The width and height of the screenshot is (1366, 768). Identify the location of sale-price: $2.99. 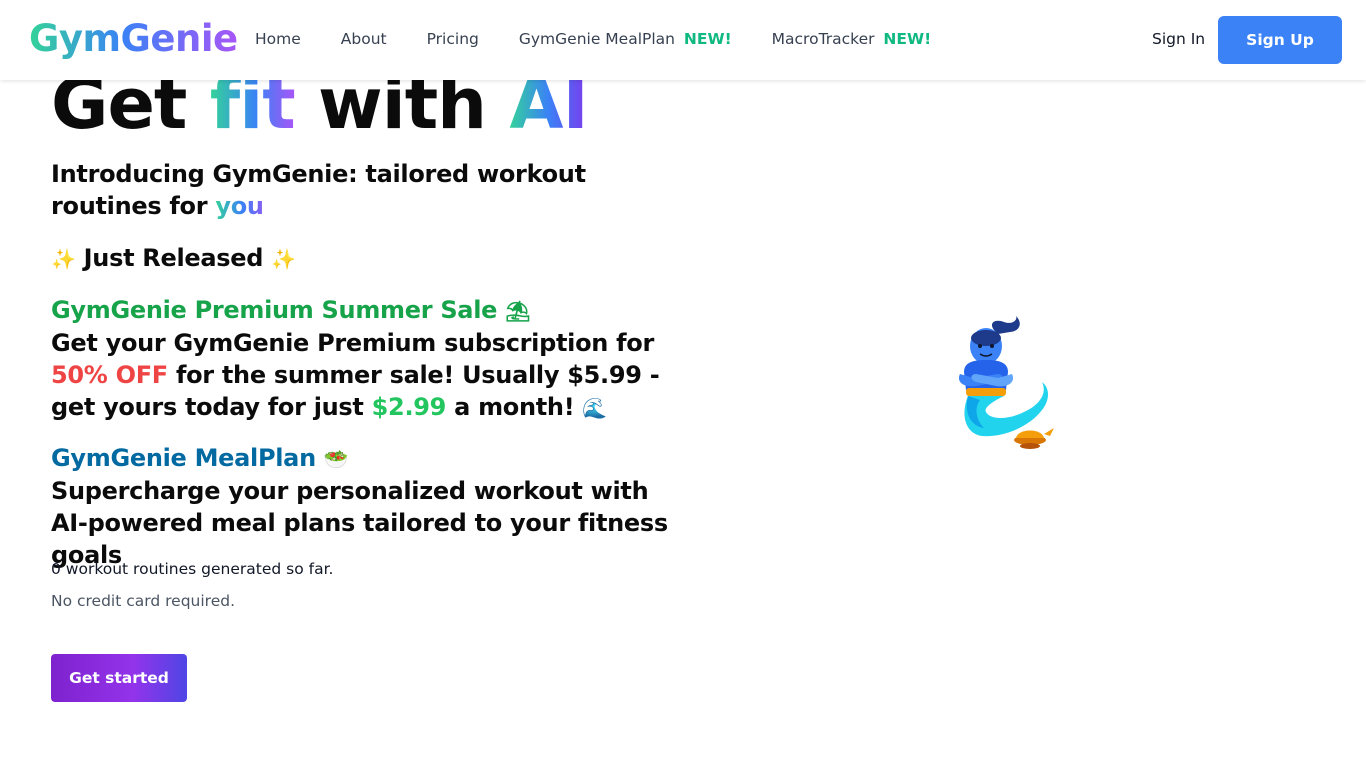
(409, 407).